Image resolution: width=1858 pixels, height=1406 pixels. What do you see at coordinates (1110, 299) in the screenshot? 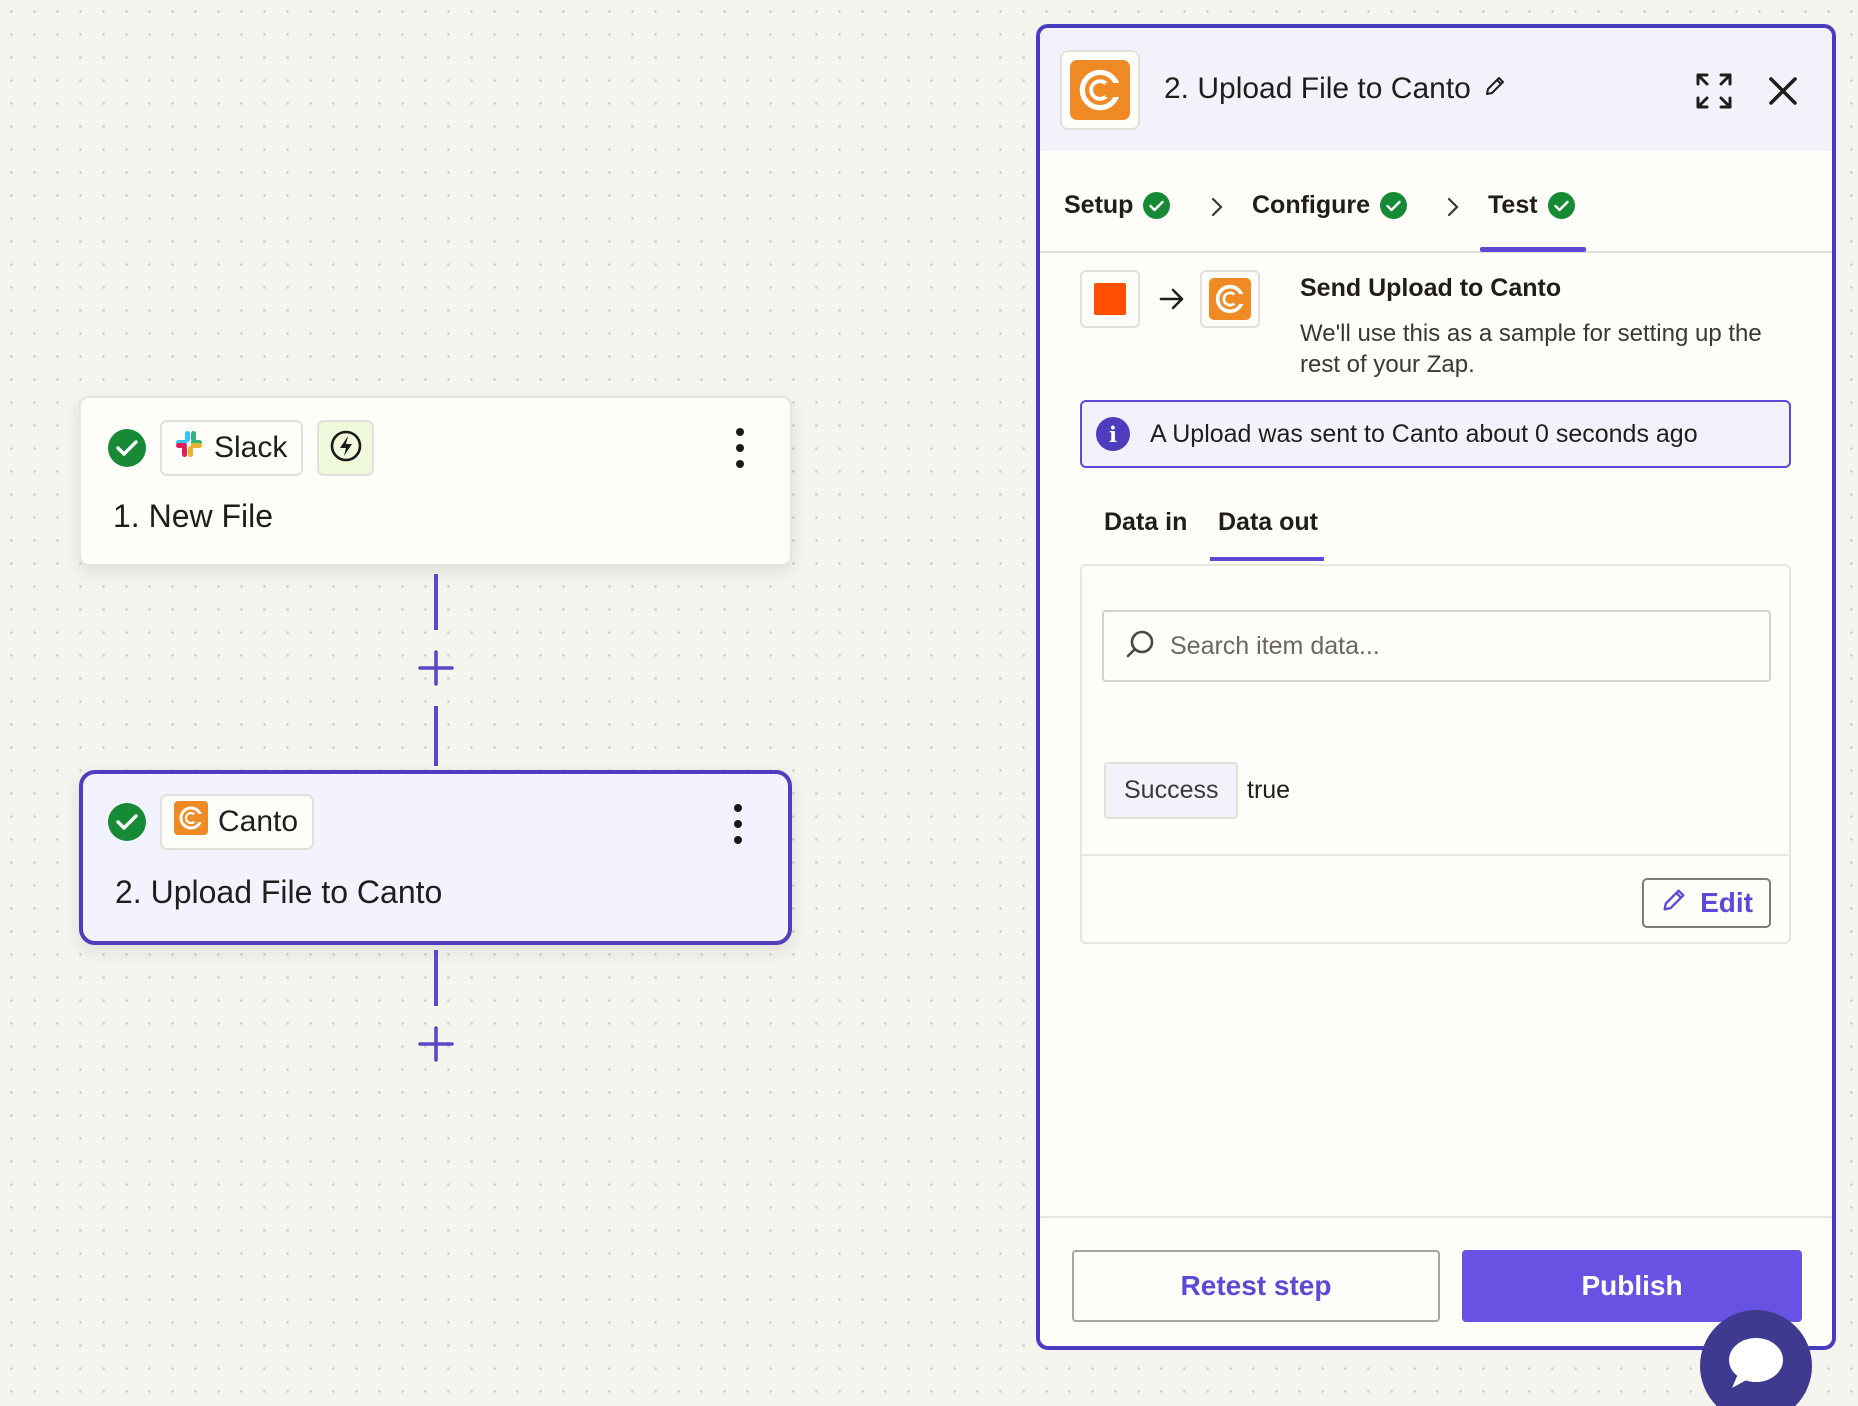
I see `trigger-app-icon` at bounding box center [1110, 299].